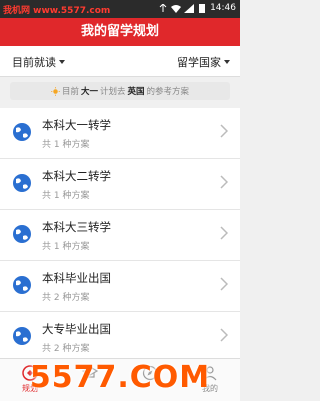 This screenshot has height=401, width=320. What do you see at coordinates (120, 9) in the screenshot?
I see `status-bar: 我机网 www.5577.com 14:46` at bounding box center [120, 9].